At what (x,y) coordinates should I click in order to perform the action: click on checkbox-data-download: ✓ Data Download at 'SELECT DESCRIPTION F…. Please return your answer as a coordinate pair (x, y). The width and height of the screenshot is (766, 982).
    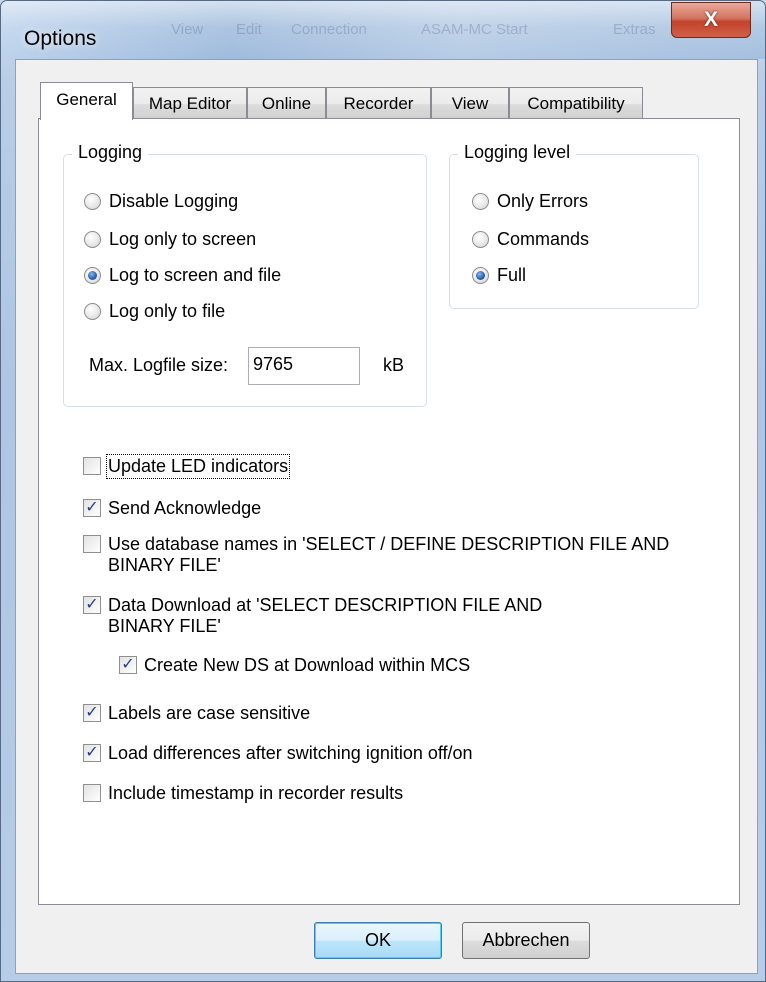
    Looking at the image, I should click on (343, 616).